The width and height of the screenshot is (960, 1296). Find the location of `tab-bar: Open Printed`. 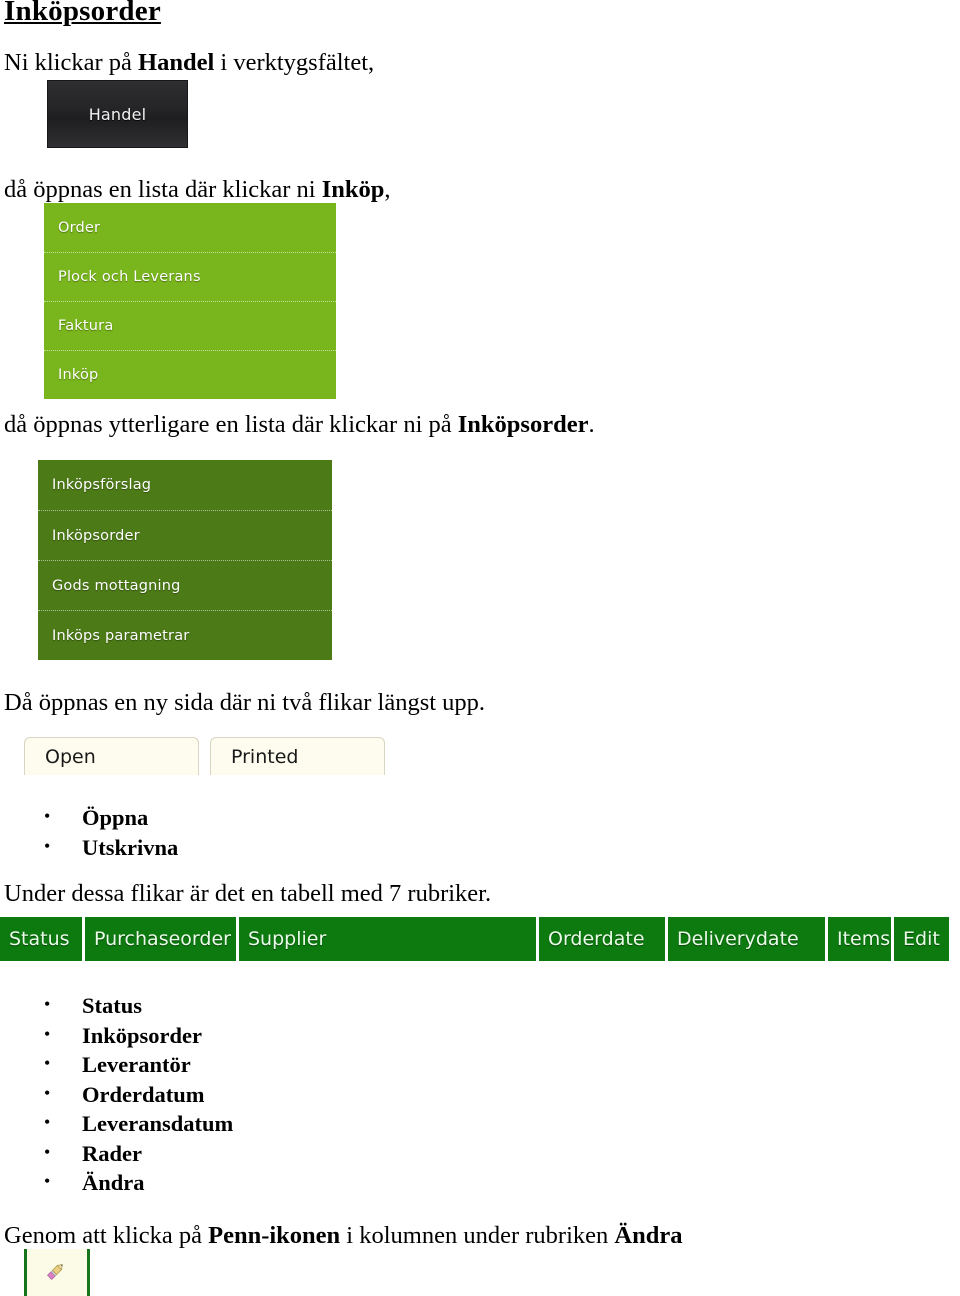

tab-bar: Open Printed is located at coordinates (204, 756).